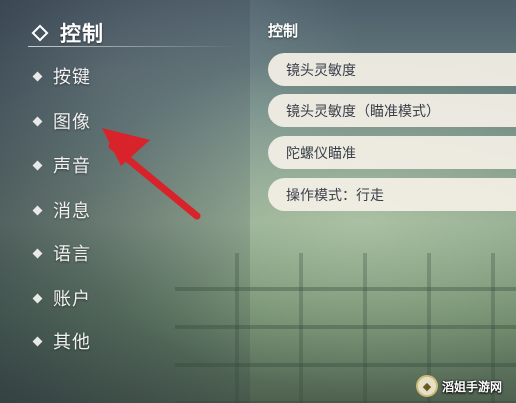 This screenshot has width=516, height=403. I want to click on arrow-shape, so click(151, 174).